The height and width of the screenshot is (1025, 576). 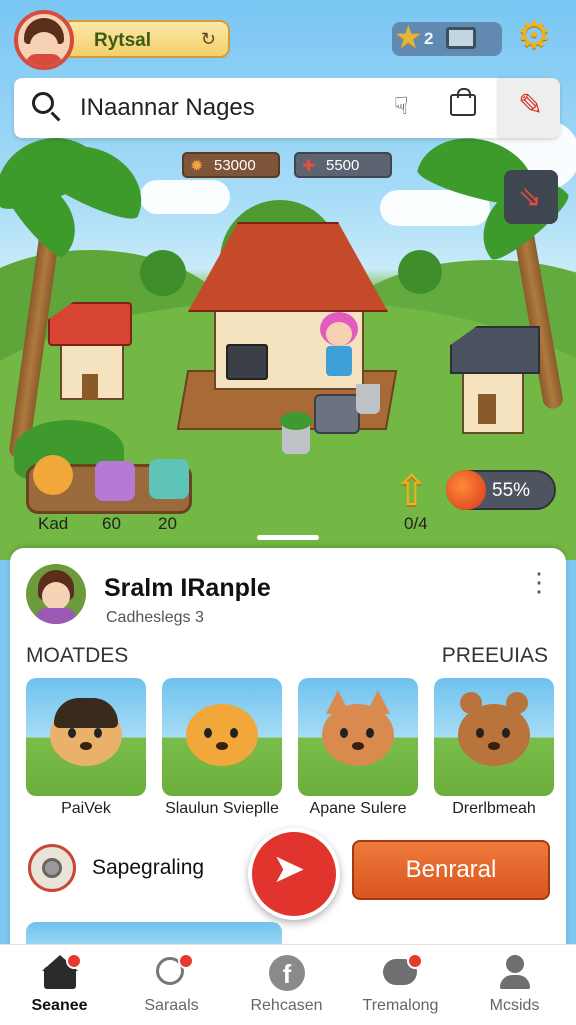 What do you see at coordinates (185, 197) in the screenshot?
I see `cloud` at bounding box center [185, 197].